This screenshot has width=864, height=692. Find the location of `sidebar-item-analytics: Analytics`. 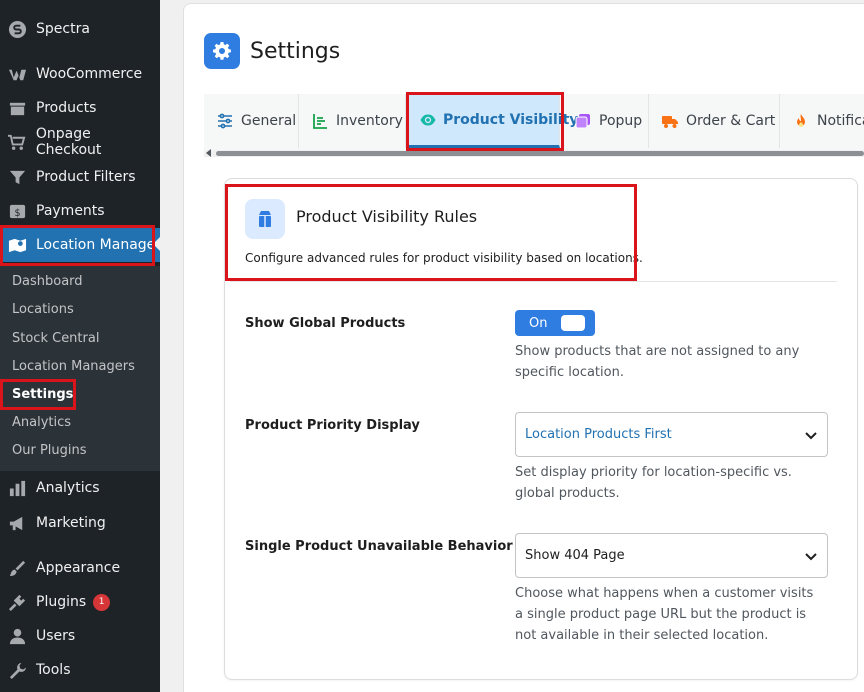

sidebar-item-analytics: Analytics is located at coordinates (80, 488).